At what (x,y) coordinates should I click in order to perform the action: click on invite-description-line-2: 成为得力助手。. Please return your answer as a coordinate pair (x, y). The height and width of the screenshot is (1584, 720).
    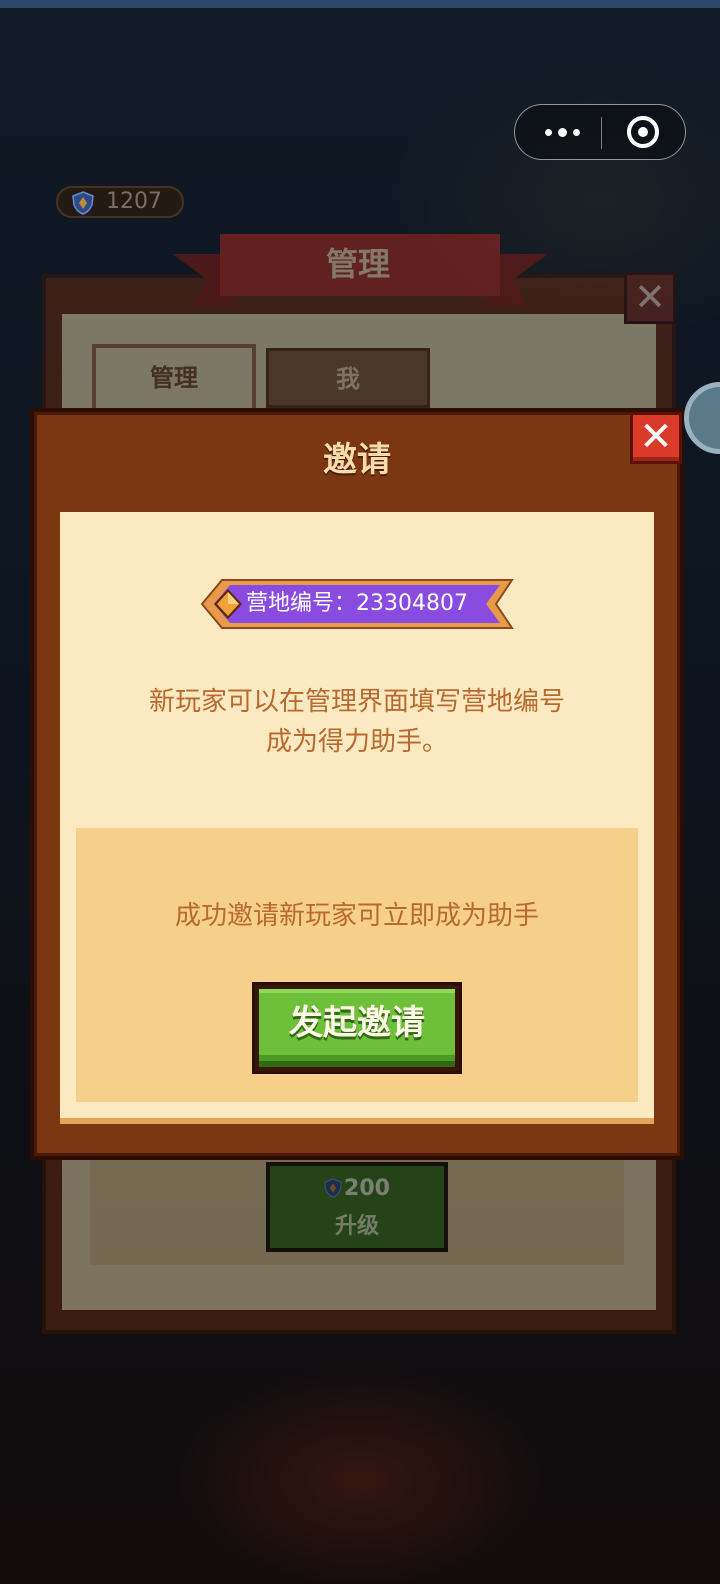
    Looking at the image, I should click on (356, 742).